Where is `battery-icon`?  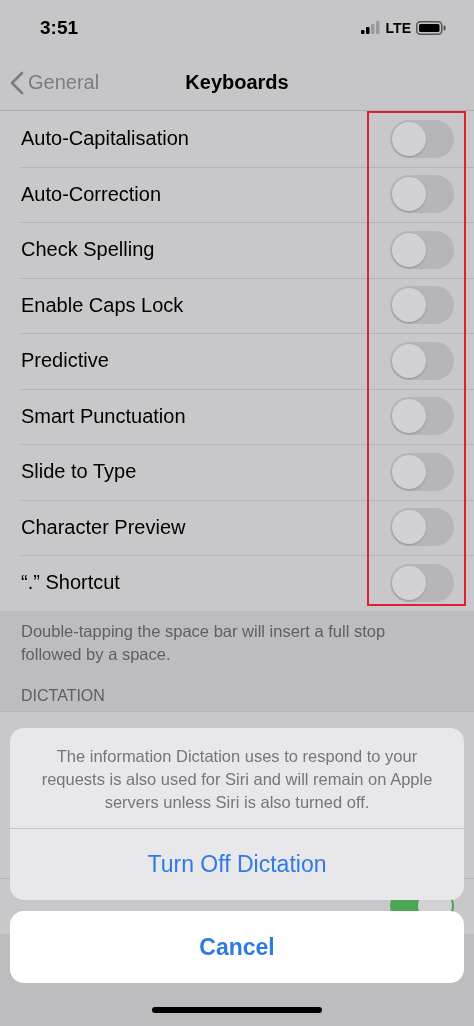
battery-icon is located at coordinates (431, 27).